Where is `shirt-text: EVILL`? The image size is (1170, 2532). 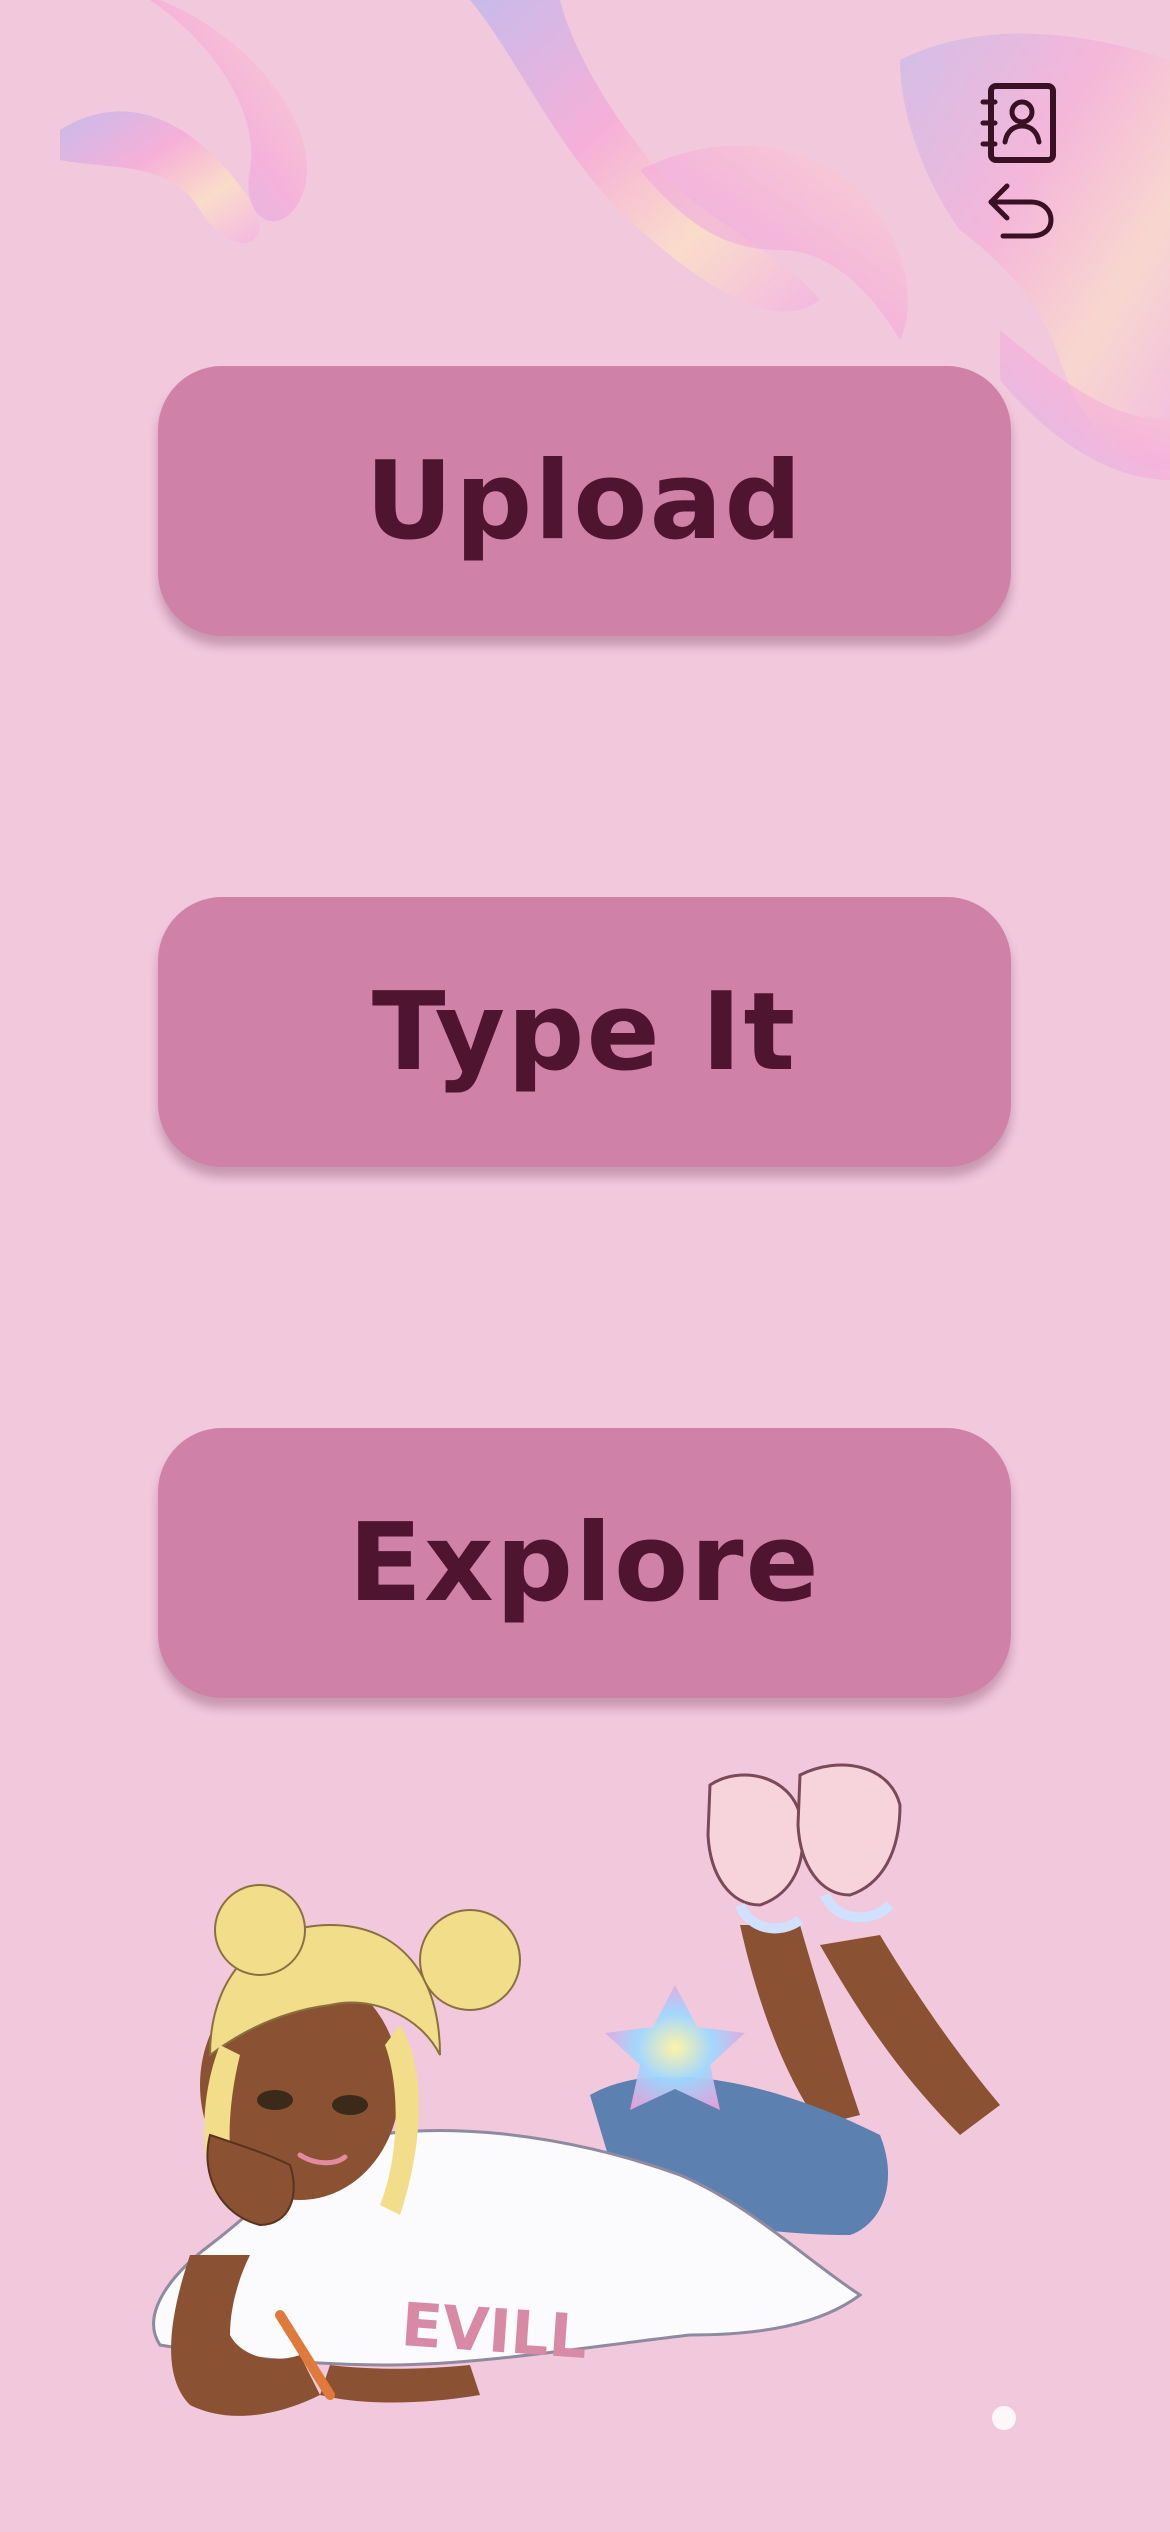
shirt-text: EVILL is located at coordinates (494, 2331).